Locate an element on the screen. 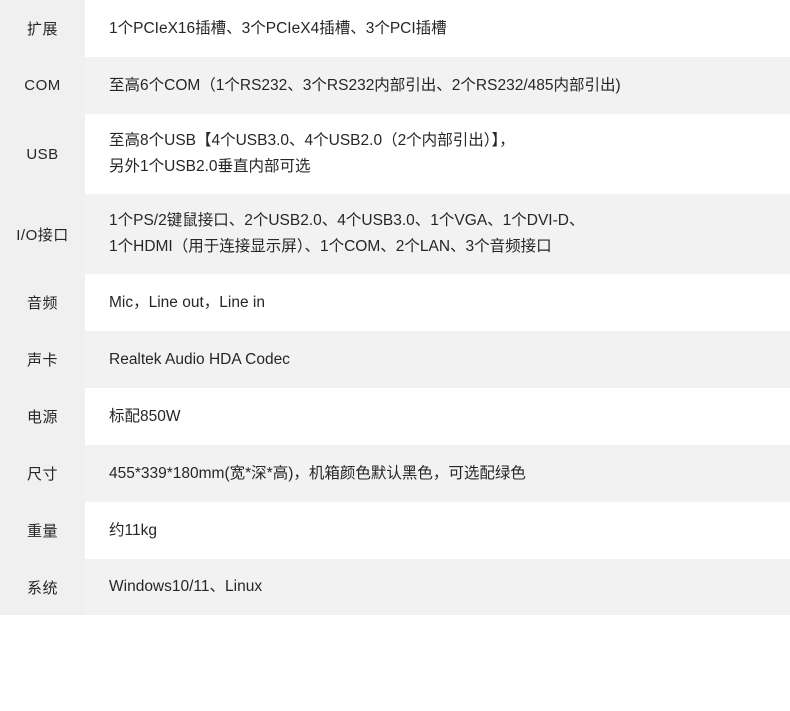 The image size is (790, 711). spec-row-value: 标配850W is located at coordinates (437, 416).